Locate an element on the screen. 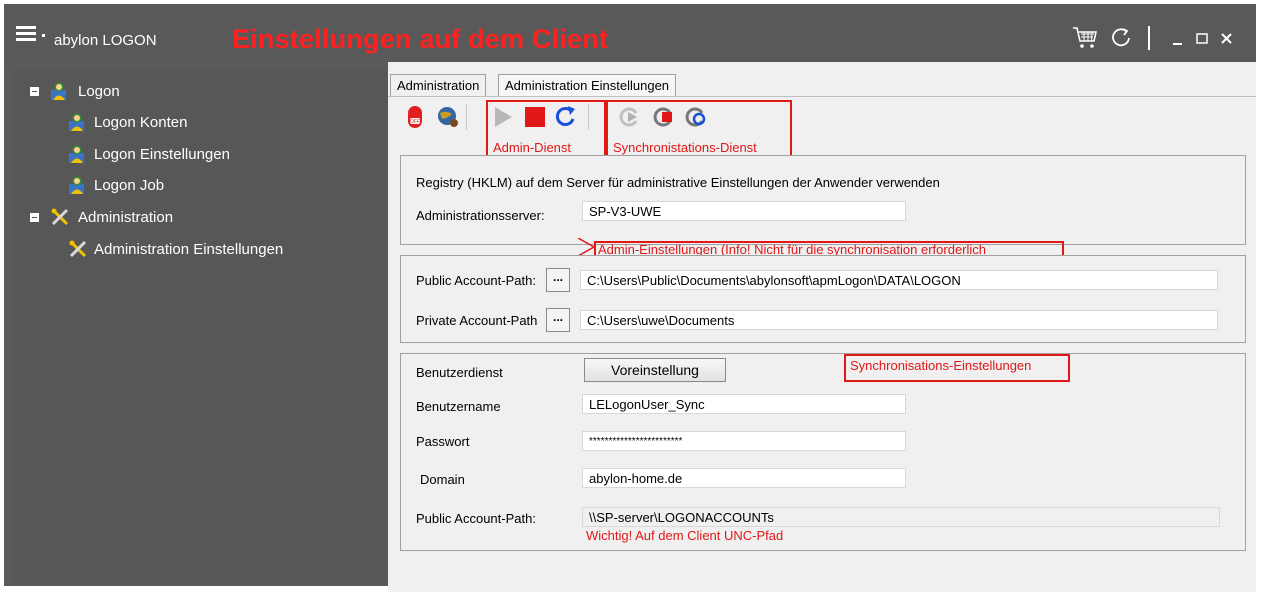 The width and height of the screenshot is (1261, 592). sync-public-path-field: \\SP-server\LOGONACCOUNTs is located at coordinates (901, 517).